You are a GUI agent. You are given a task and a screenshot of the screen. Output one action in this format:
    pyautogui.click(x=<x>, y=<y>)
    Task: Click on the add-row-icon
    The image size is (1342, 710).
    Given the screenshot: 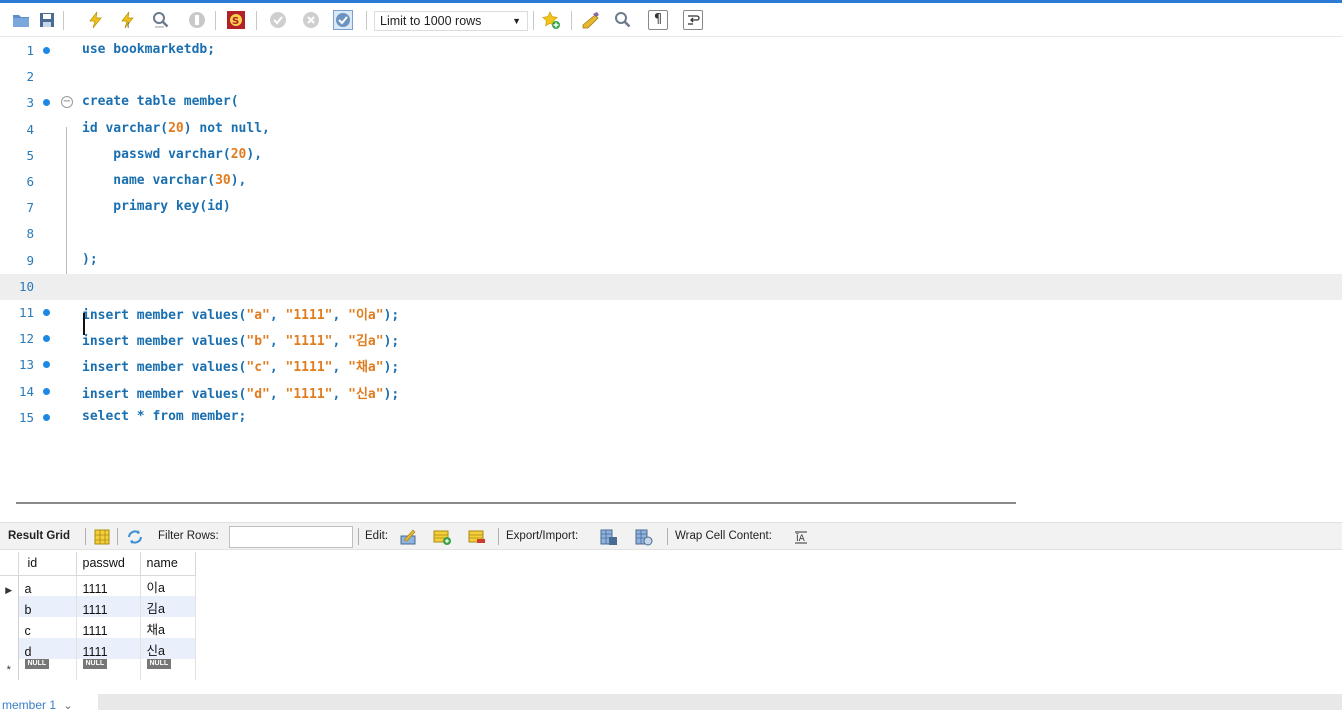 What is the action you would take?
    pyautogui.click(x=442, y=537)
    